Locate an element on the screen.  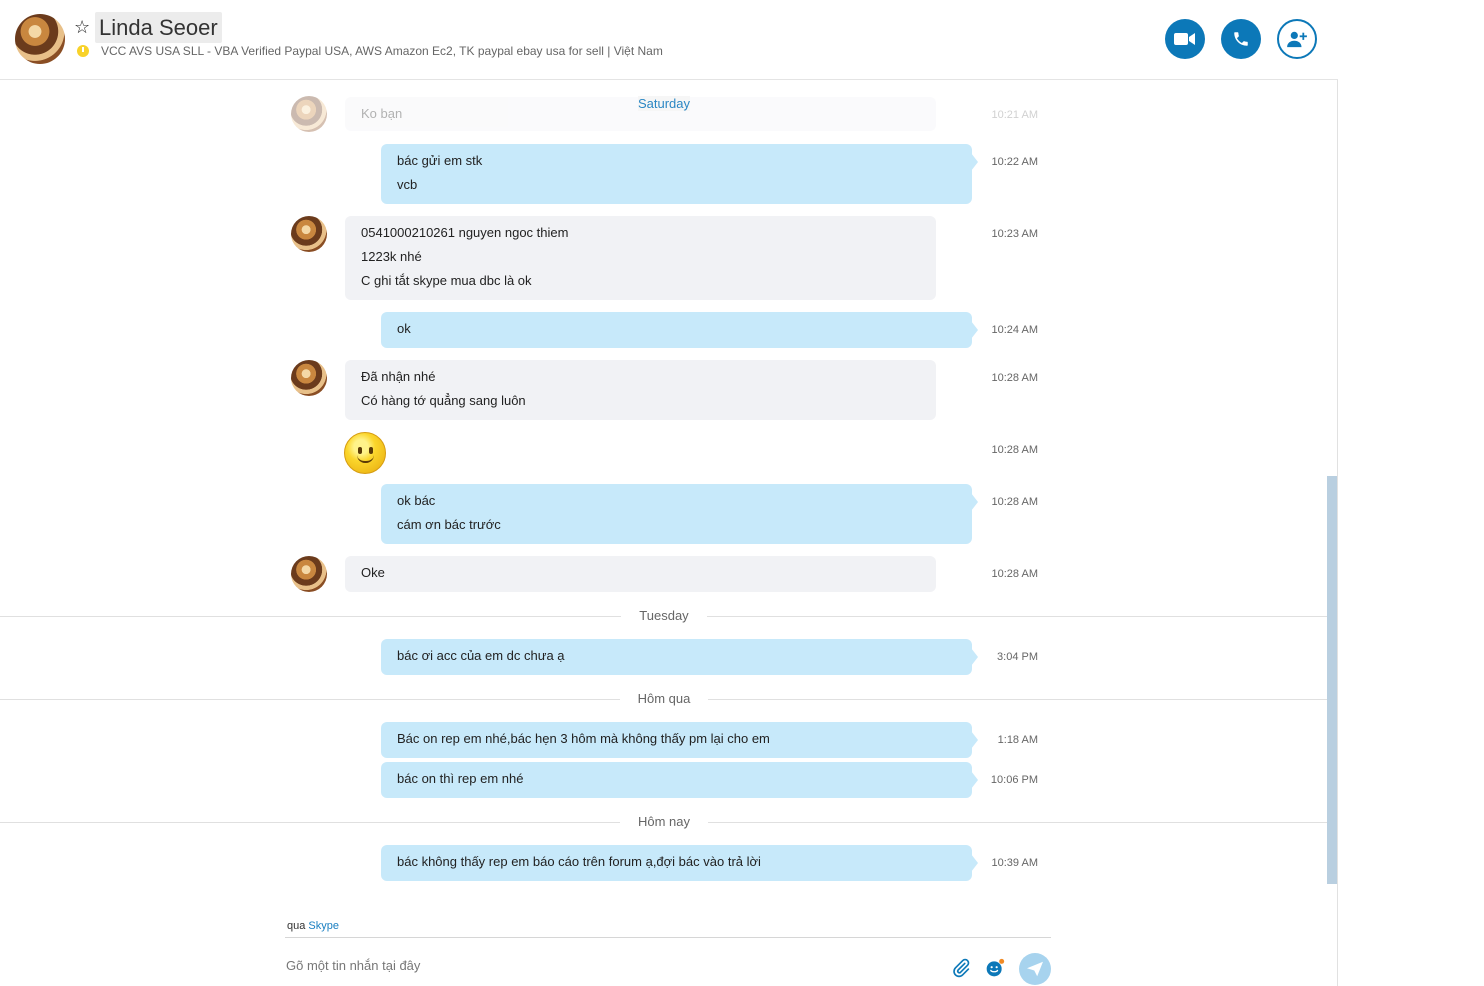
contact-name: Linda Seoer is located at coordinates (158, 27).